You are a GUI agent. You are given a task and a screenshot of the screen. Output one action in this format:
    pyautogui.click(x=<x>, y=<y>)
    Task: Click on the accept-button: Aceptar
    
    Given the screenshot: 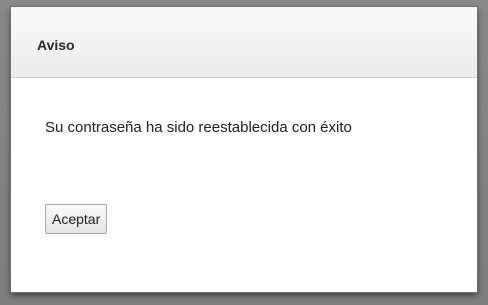 What is the action you would take?
    pyautogui.click(x=76, y=219)
    